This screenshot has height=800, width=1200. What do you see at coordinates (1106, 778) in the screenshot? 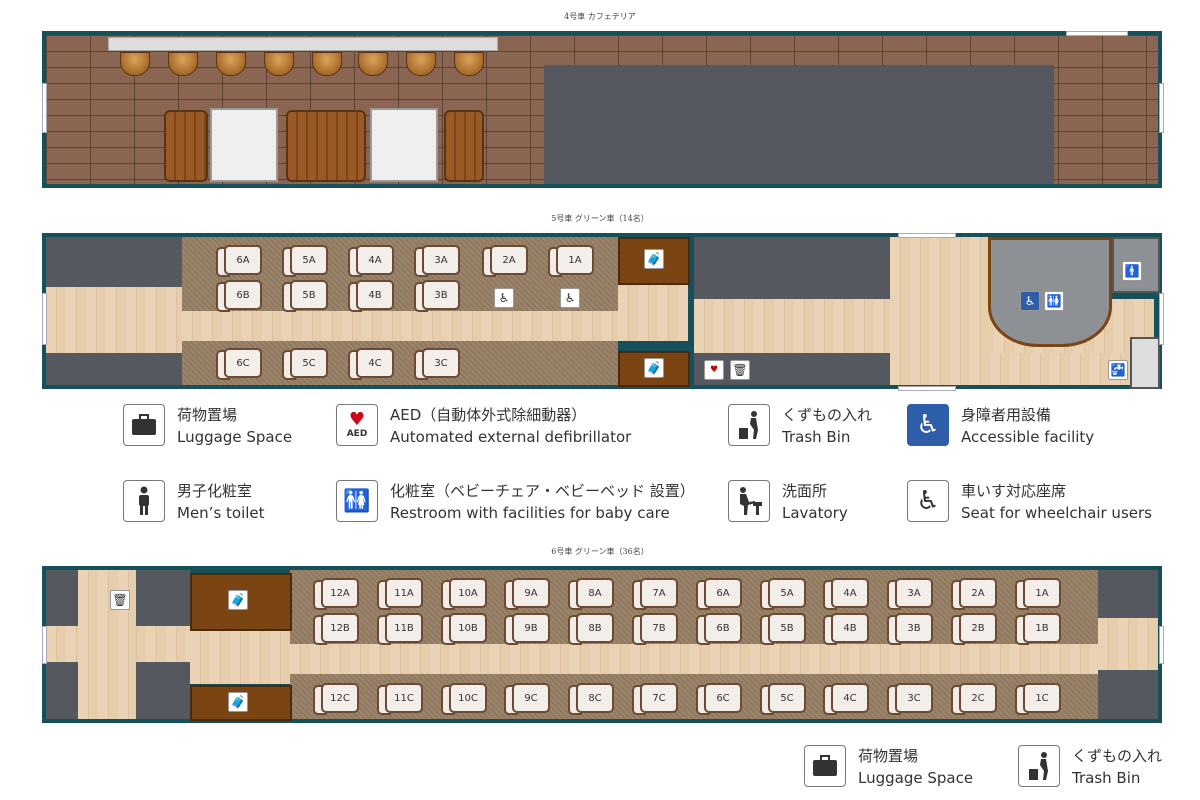
I see `legend2-trash-en: Trash Bin` at bounding box center [1106, 778].